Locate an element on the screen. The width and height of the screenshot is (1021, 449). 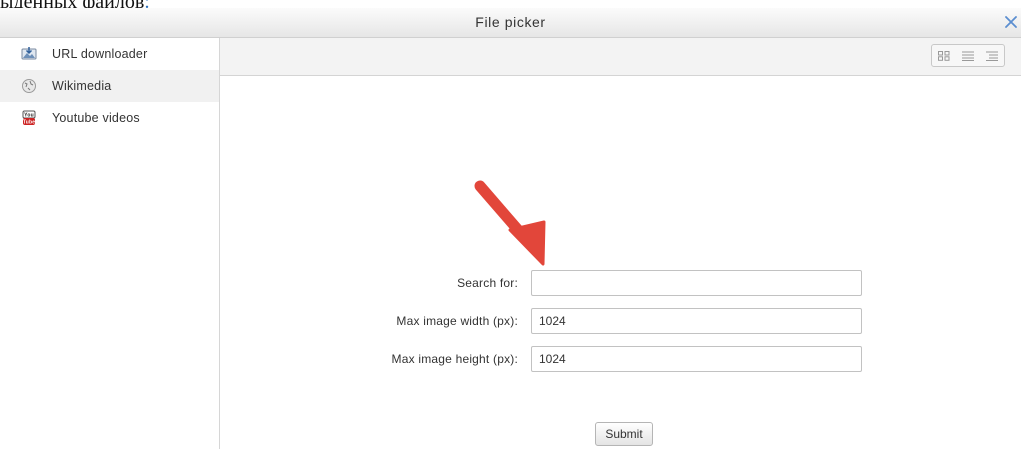
sidebar-item-youtube-videos: You Tube Youtube videos is located at coordinates (109, 118).